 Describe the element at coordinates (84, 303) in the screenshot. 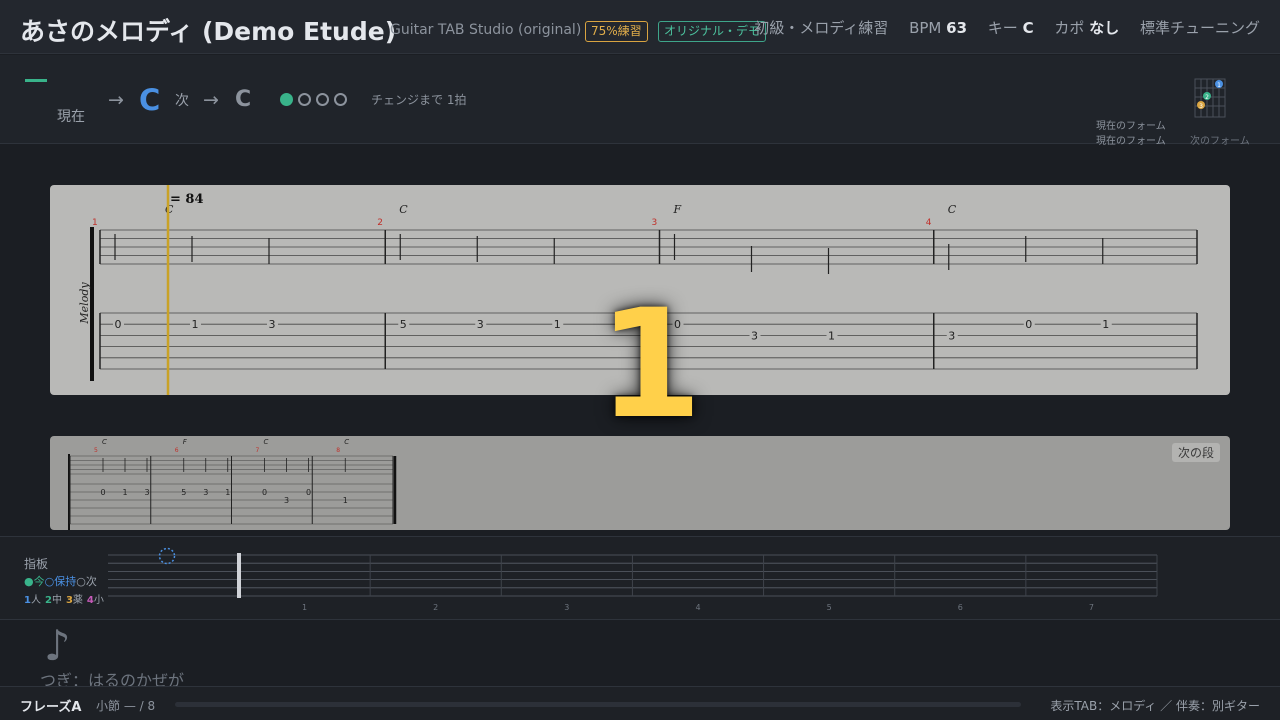

I see `track-label: Melody` at that location.